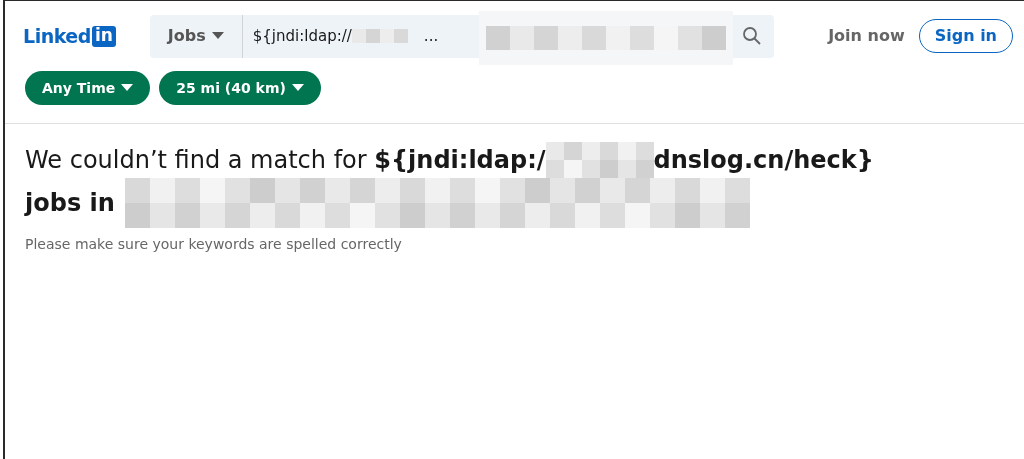 This screenshot has width=1024, height=459. I want to click on filter-pill: 25 mi (40 km), so click(240, 88).